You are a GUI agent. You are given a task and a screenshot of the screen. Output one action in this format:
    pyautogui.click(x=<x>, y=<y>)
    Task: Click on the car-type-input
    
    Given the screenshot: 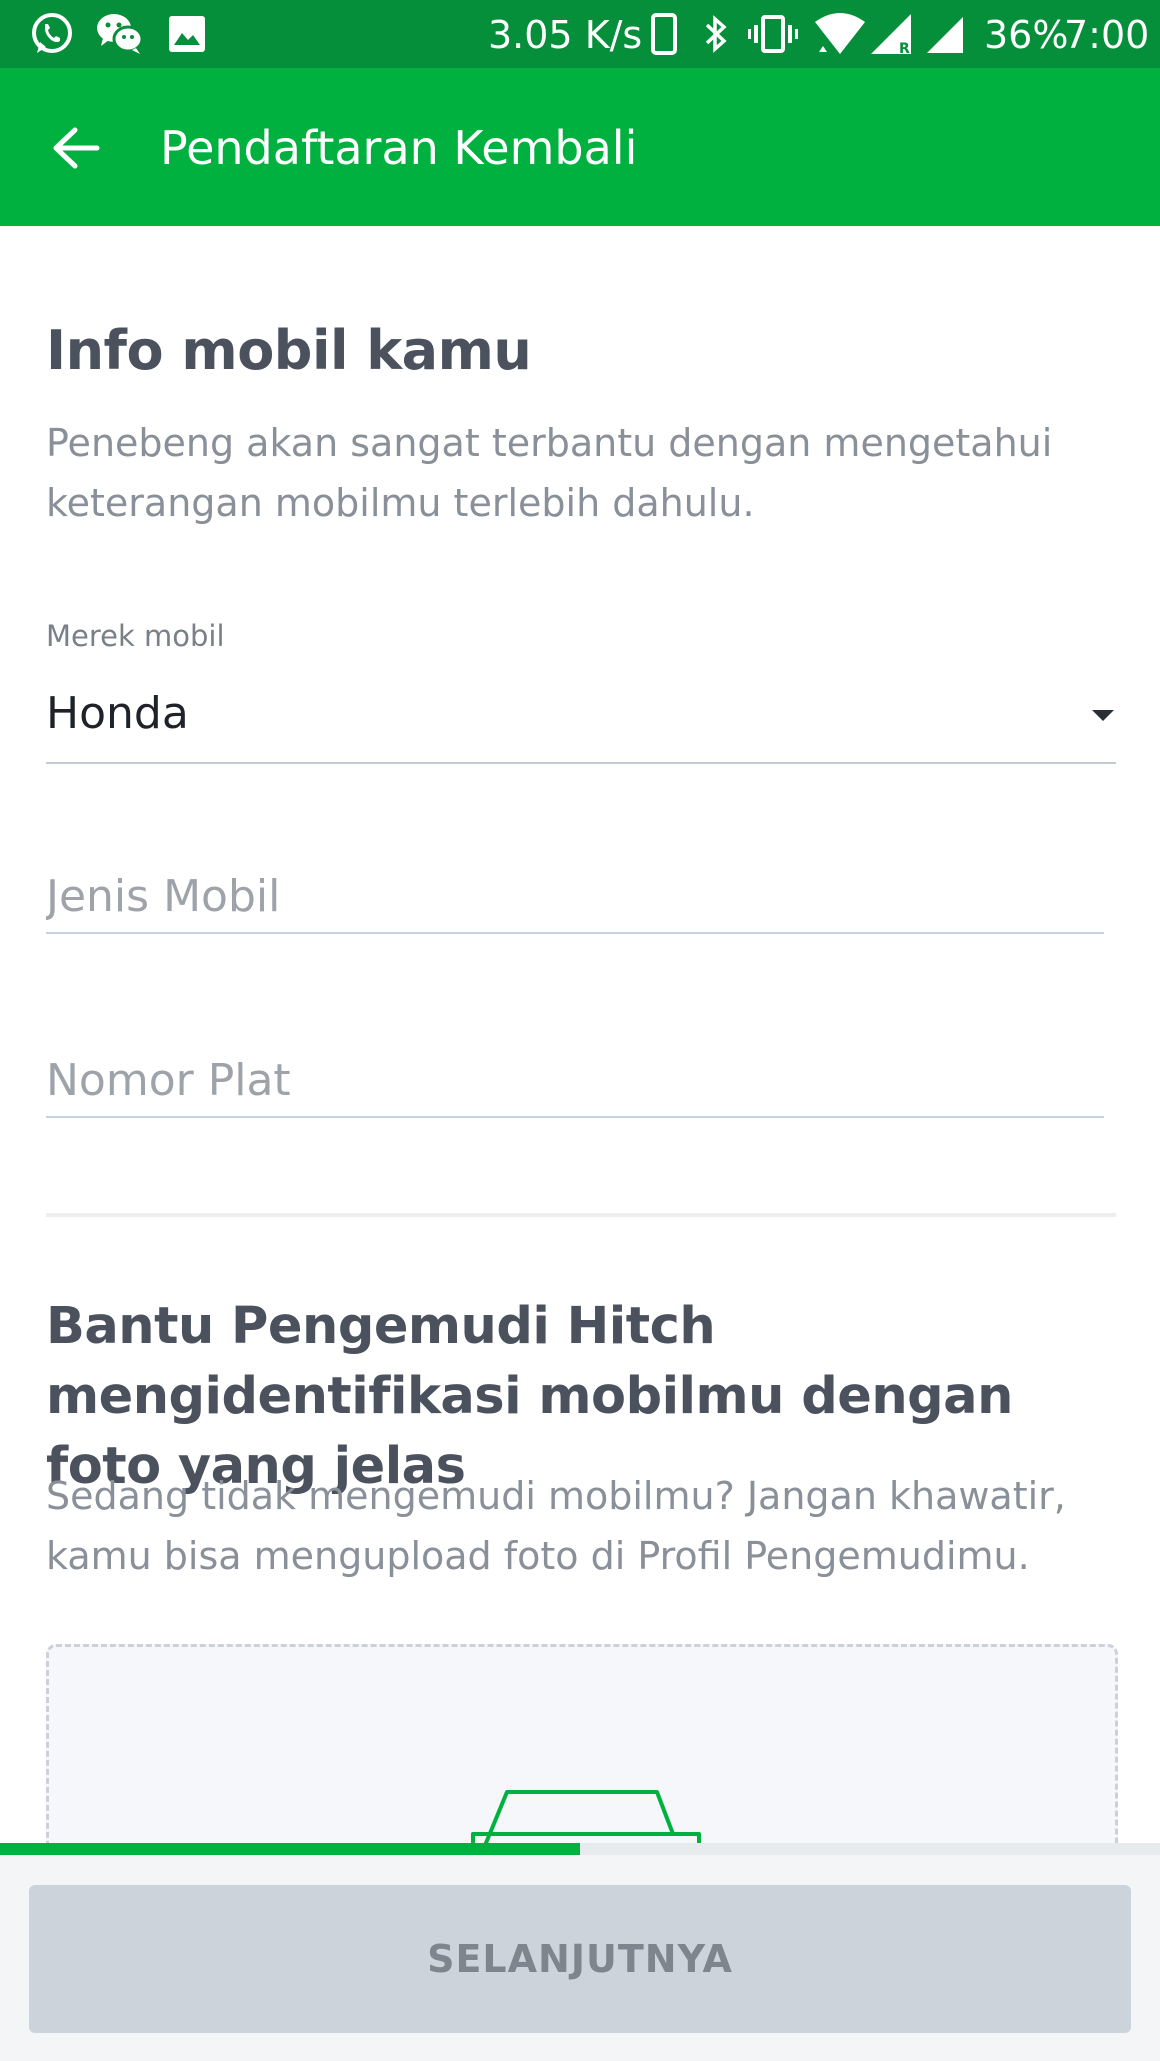 What is the action you would take?
    pyautogui.click(x=575, y=897)
    